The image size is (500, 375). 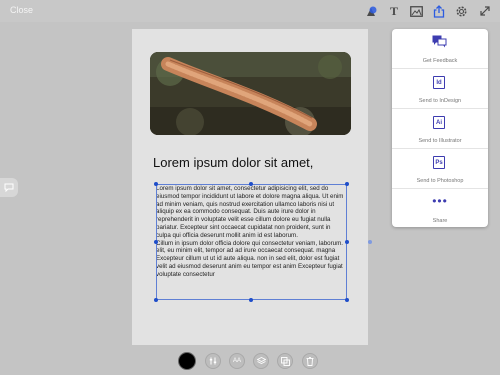 I want to click on trash-icon, so click(x=310, y=361).